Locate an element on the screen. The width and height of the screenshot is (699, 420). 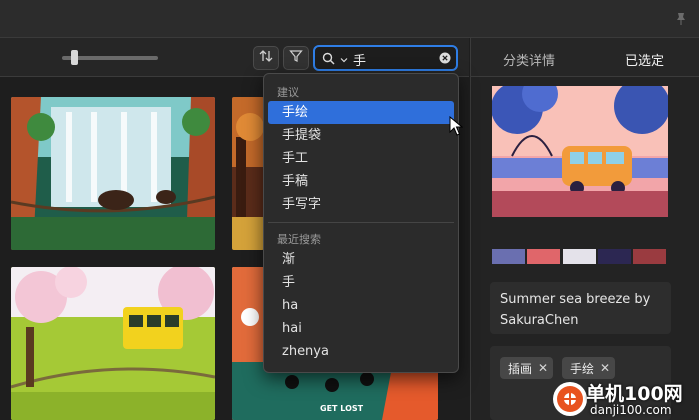
recent-searches-header: 最近搜索 is located at coordinates (299, 239).